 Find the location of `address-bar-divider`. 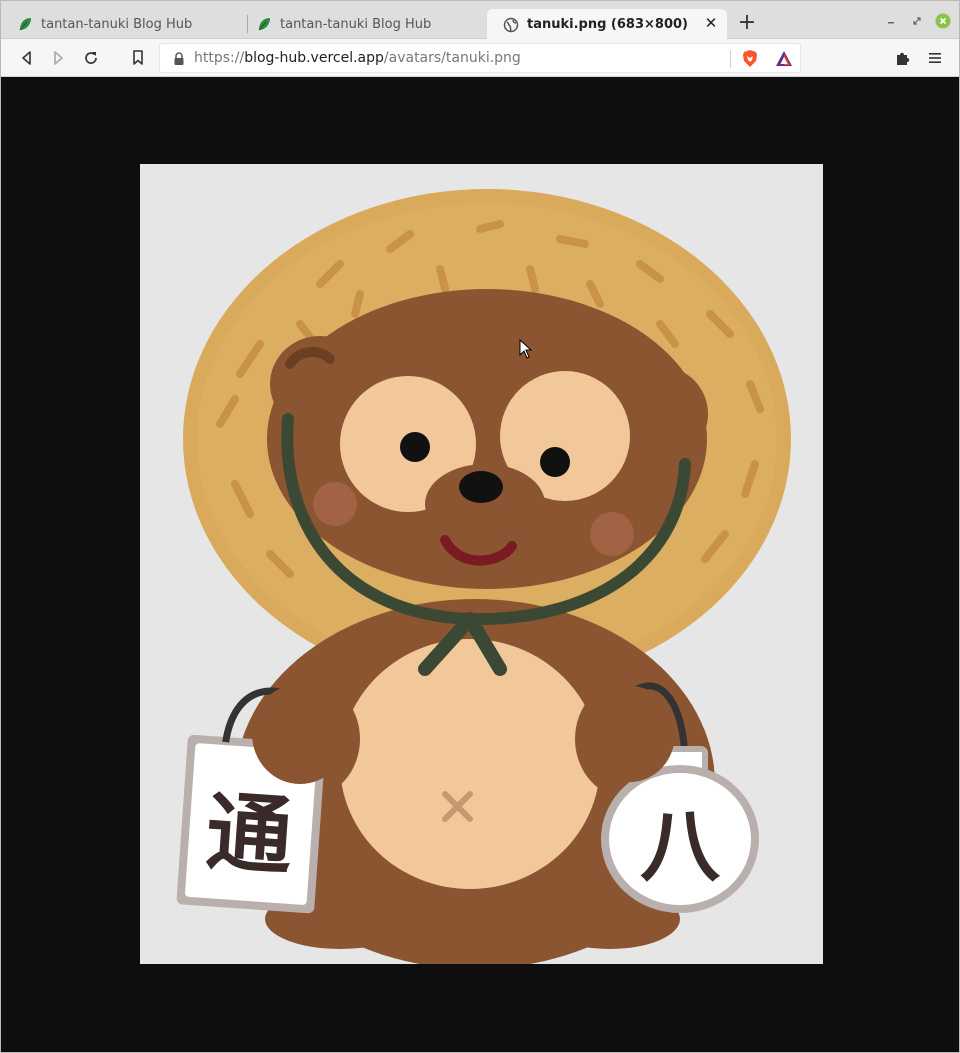

address-bar-divider is located at coordinates (730, 59).